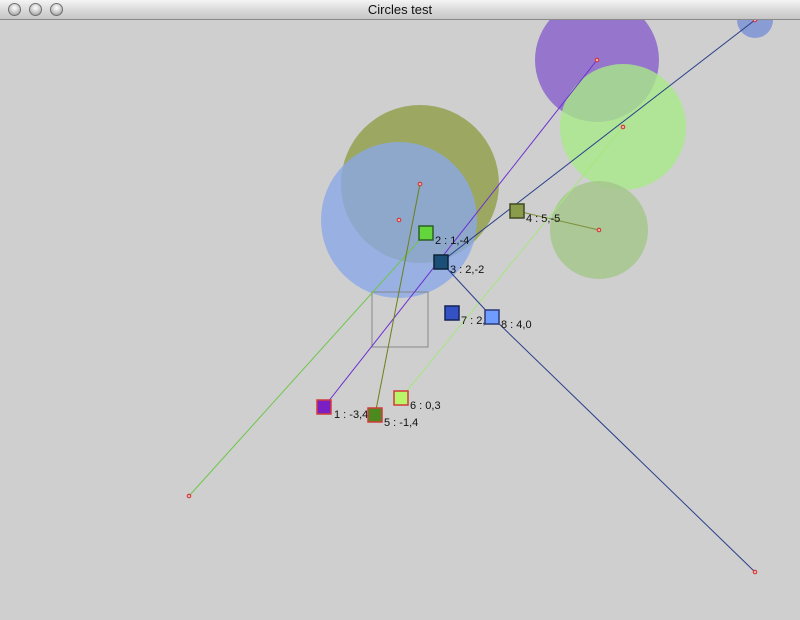 This screenshot has height=620, width=800. What do you see at coordinates (517, 211) in the screenshot?
I see `node-4-square` at bounding box center [517, 211].